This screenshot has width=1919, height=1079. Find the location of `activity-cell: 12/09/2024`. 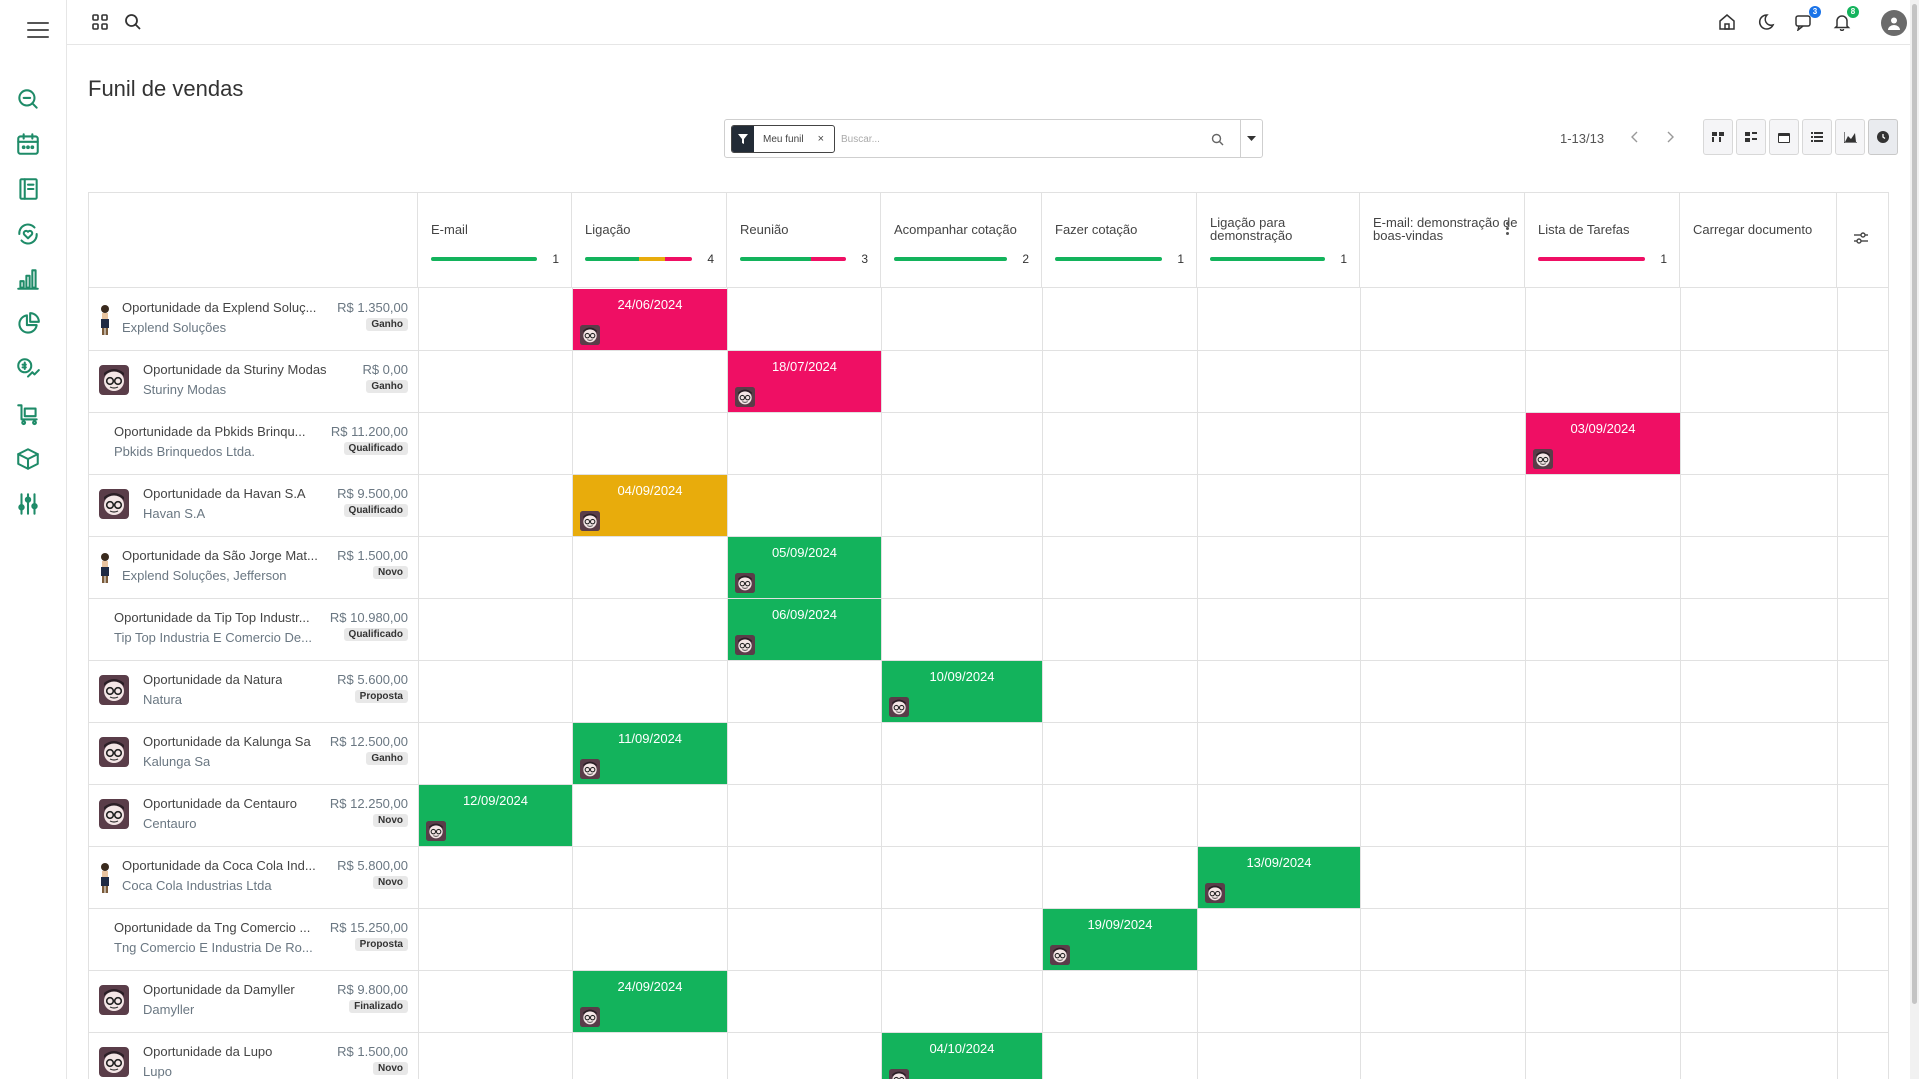

activity-cell: 12/09/2024 is located at coordinates (495, 815).